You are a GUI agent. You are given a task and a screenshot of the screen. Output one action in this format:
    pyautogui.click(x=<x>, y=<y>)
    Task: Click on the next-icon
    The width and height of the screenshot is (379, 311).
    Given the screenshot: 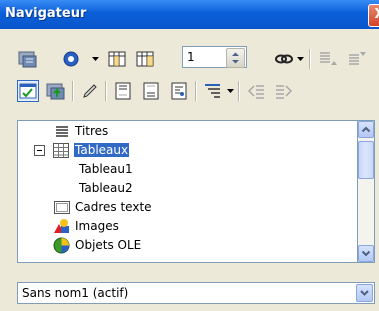 What is the action you would take?
    pyautogui.click(x=145, y=59)
    